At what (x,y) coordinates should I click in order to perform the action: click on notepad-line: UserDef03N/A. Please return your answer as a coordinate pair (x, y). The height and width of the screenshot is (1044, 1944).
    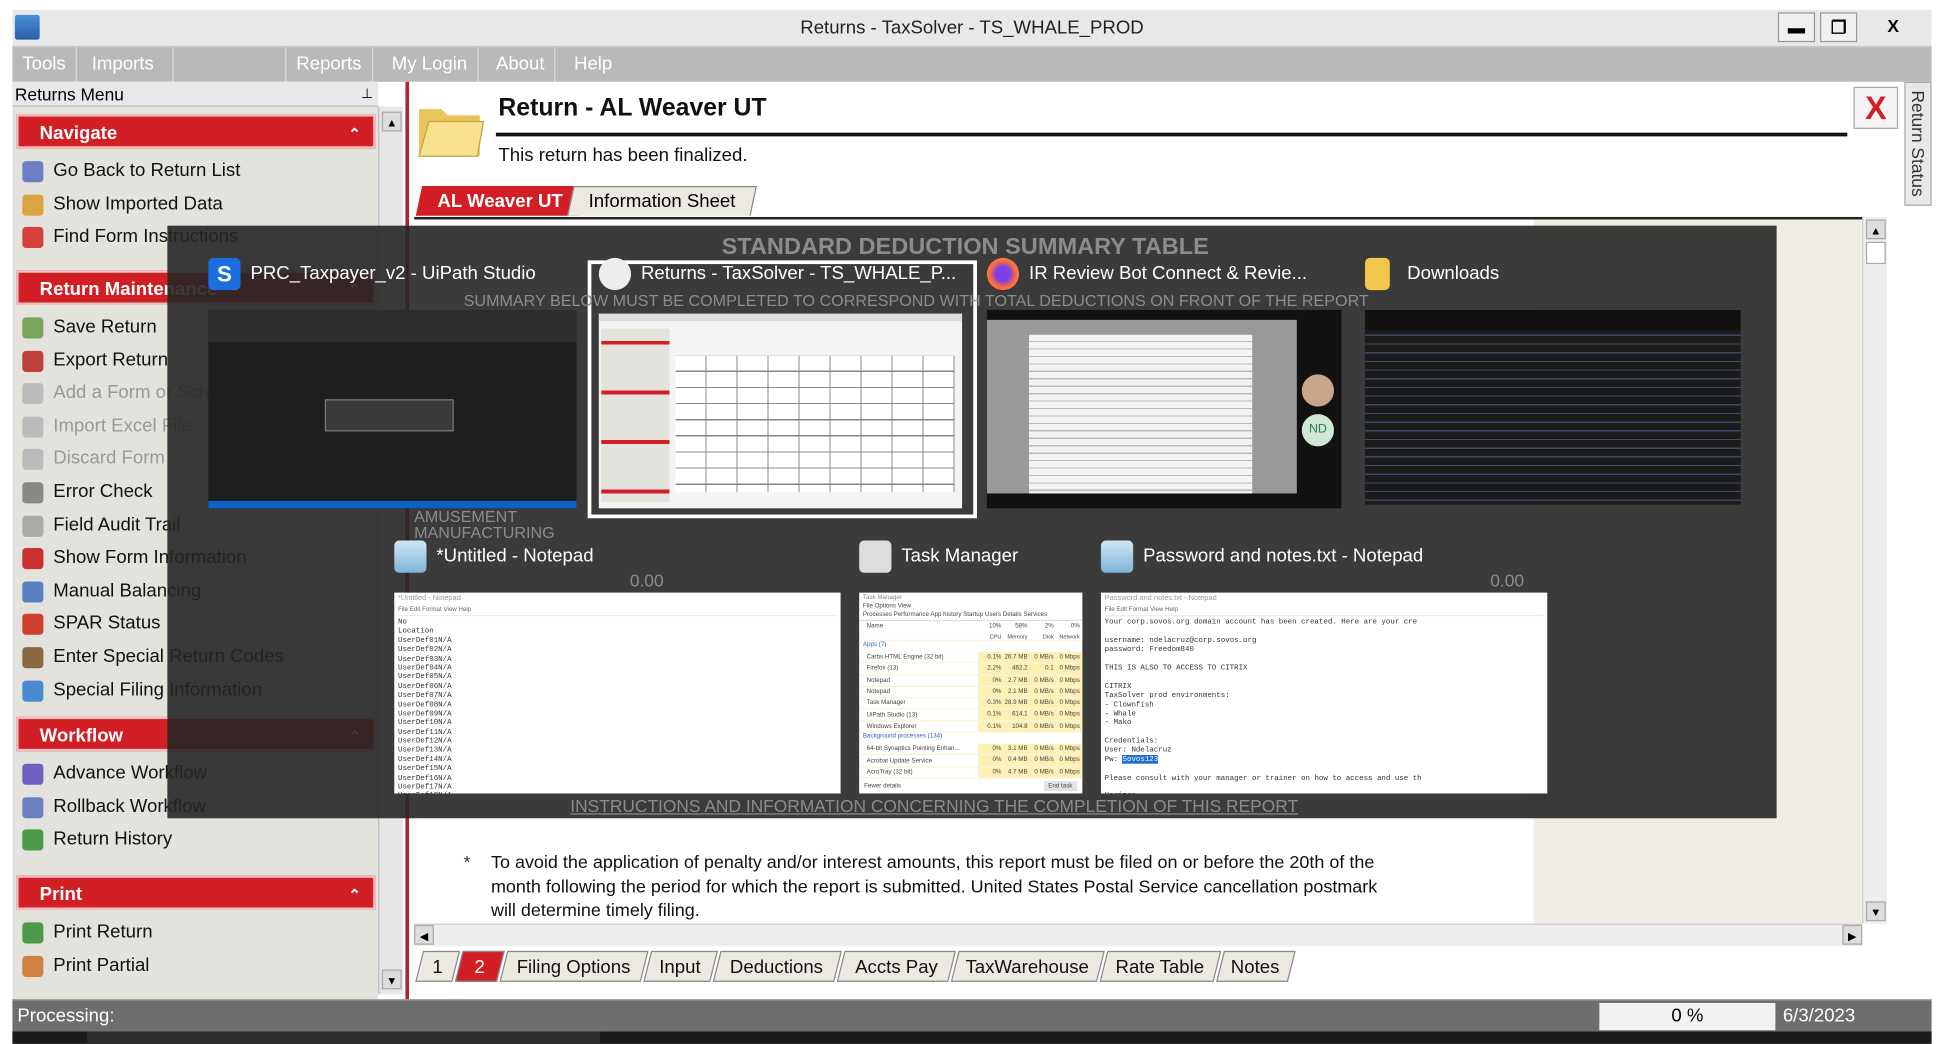
    Looking at the image, I should click on (424, 658).